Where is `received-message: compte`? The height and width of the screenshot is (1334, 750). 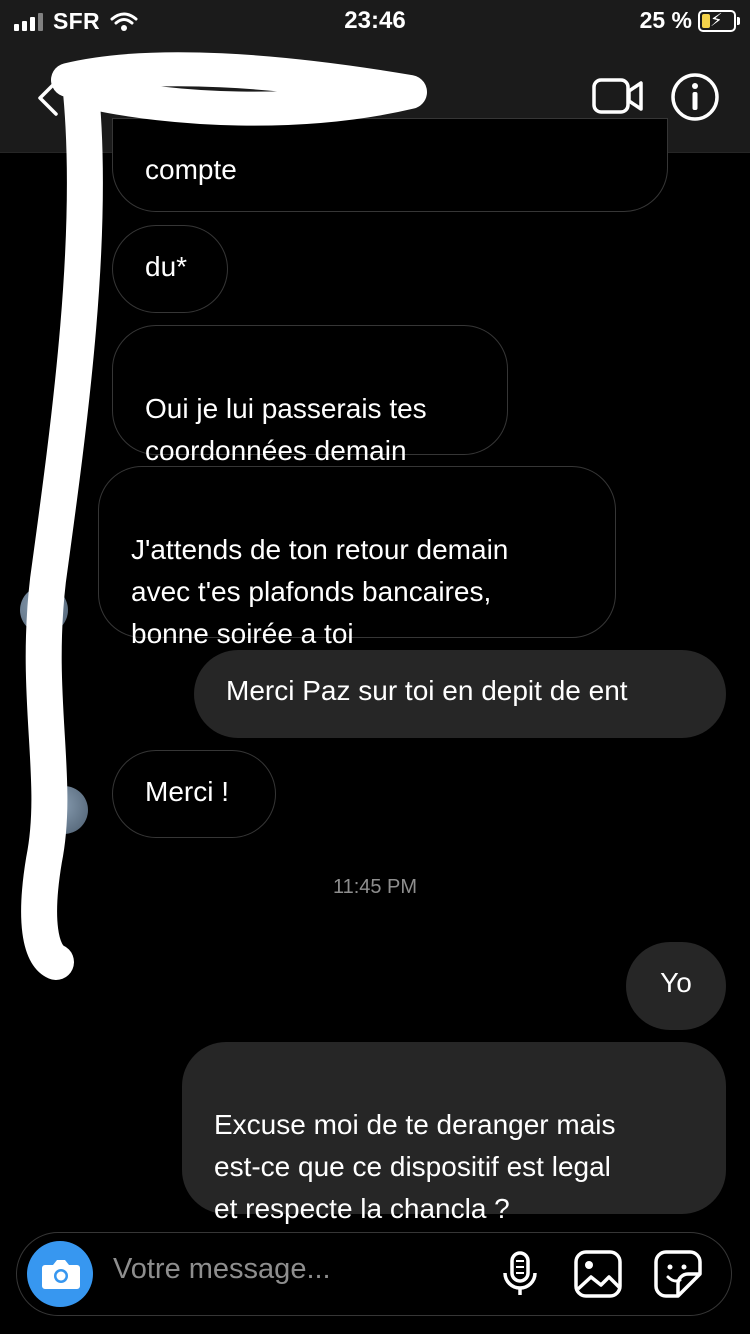
received-message: compte is located at coordinates (390, 165).